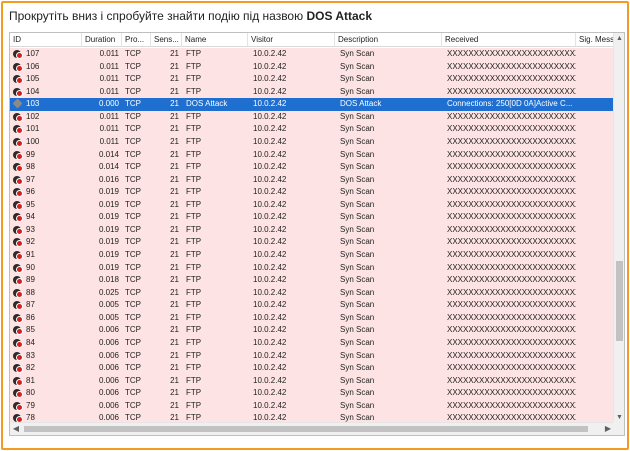  What do you see at coordinates (33, 116) in the screenshot?
I see `cell-id: 102` at bounding box center [33, 116].